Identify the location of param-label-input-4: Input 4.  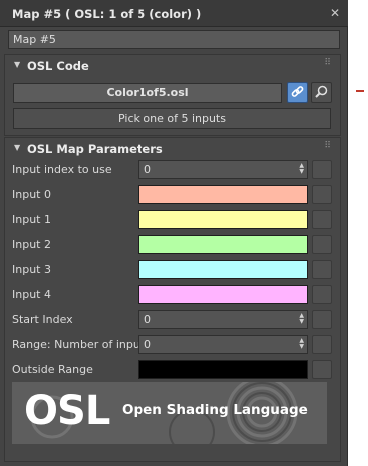
(31, 294).